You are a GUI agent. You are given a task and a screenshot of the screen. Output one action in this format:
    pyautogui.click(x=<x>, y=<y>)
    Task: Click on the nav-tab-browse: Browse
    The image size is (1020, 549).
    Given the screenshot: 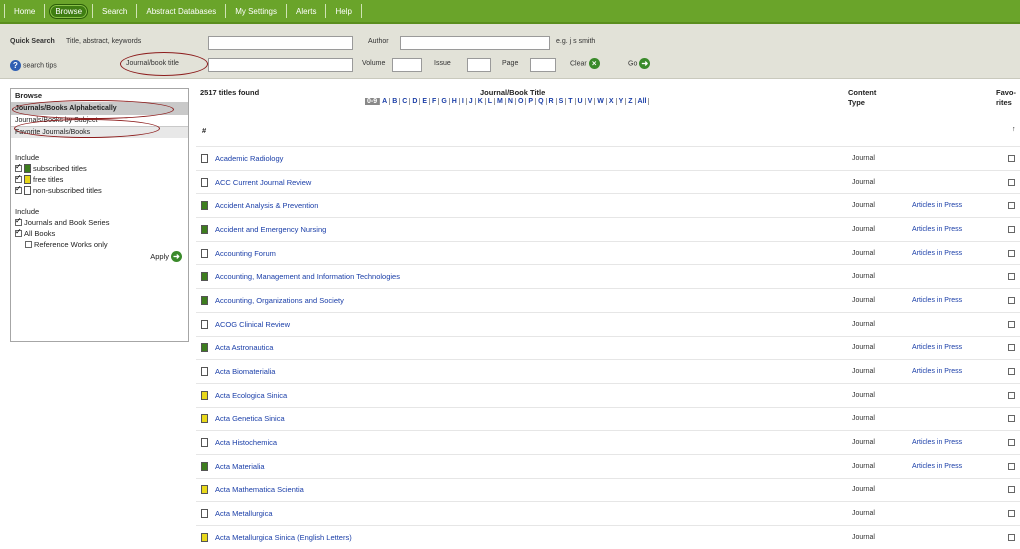 What is the action you would take?
    pyautogui.click(x=69, y=11)
    